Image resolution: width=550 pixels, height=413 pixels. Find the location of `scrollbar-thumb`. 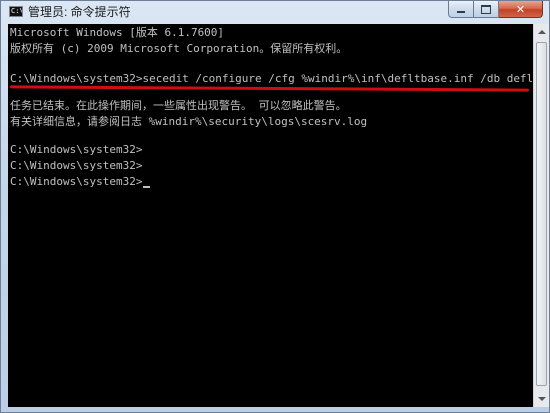

scrollbar-thumb is located at coordinates (541, 214).